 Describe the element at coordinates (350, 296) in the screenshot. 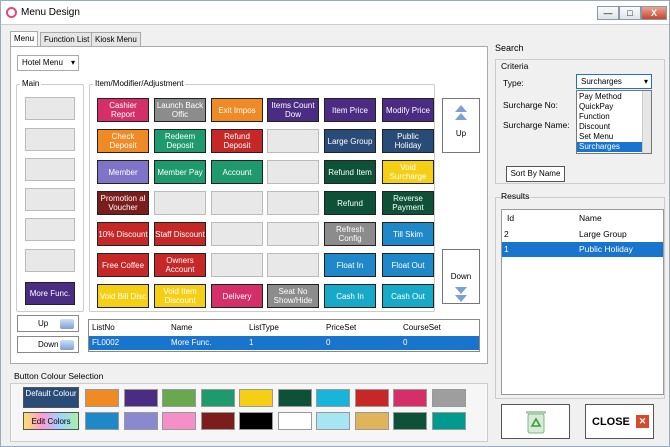

I see `item-button-cash-in: Cash In` at that location.